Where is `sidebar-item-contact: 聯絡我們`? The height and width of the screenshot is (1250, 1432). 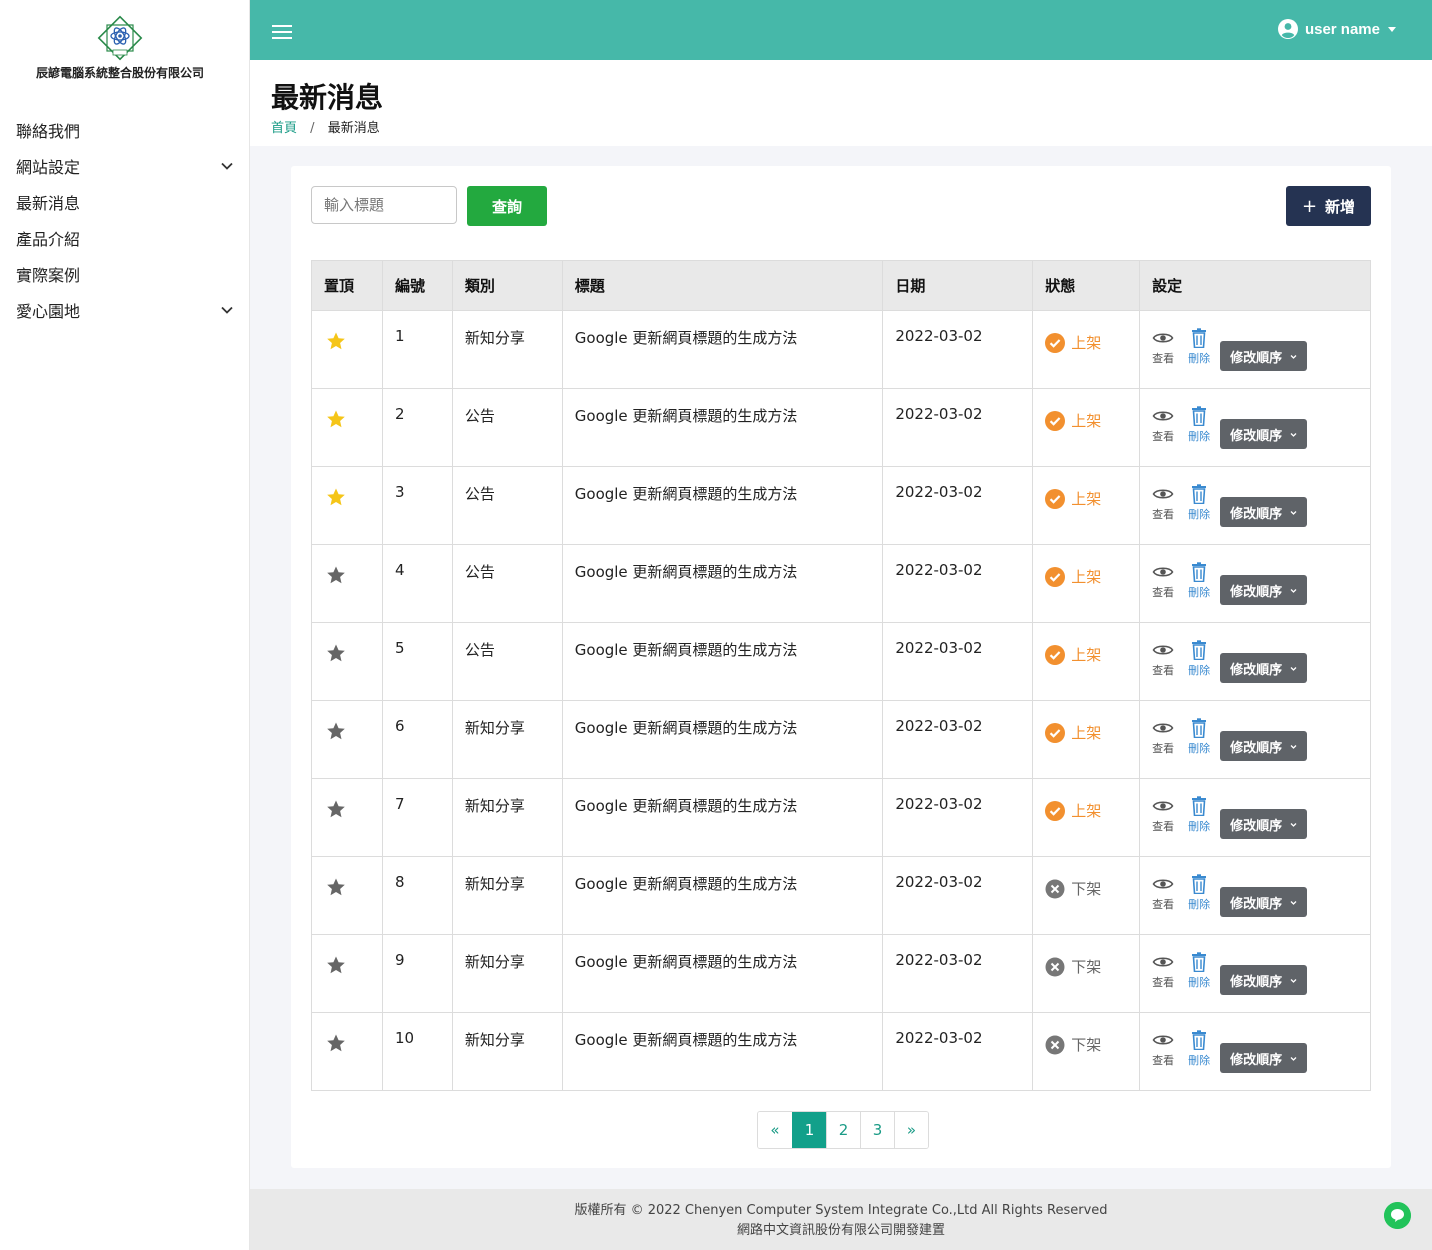 sidebar-item-contact: 聯絡我們 is located at coordinates (125, 130).